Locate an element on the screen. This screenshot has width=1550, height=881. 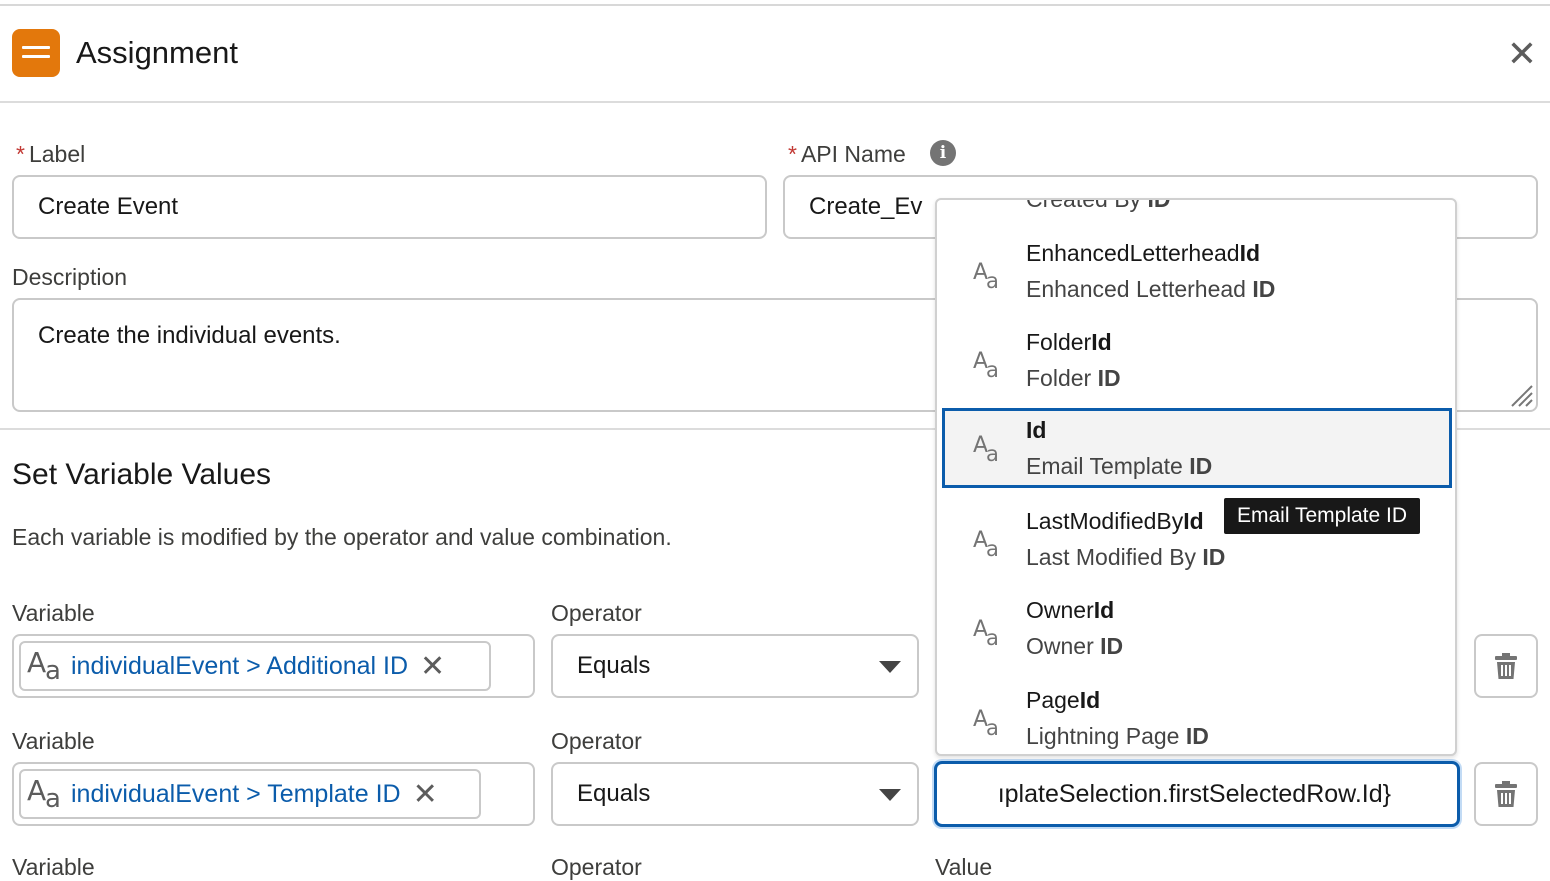
variable-pill-label: individualEvent > Template ID is located at coordinates (236, 793).